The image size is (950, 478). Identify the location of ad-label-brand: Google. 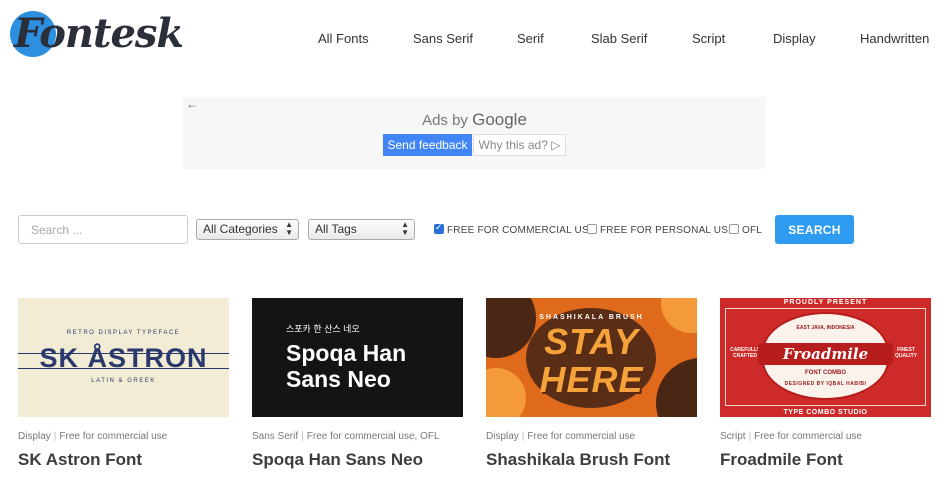
(499, 119).